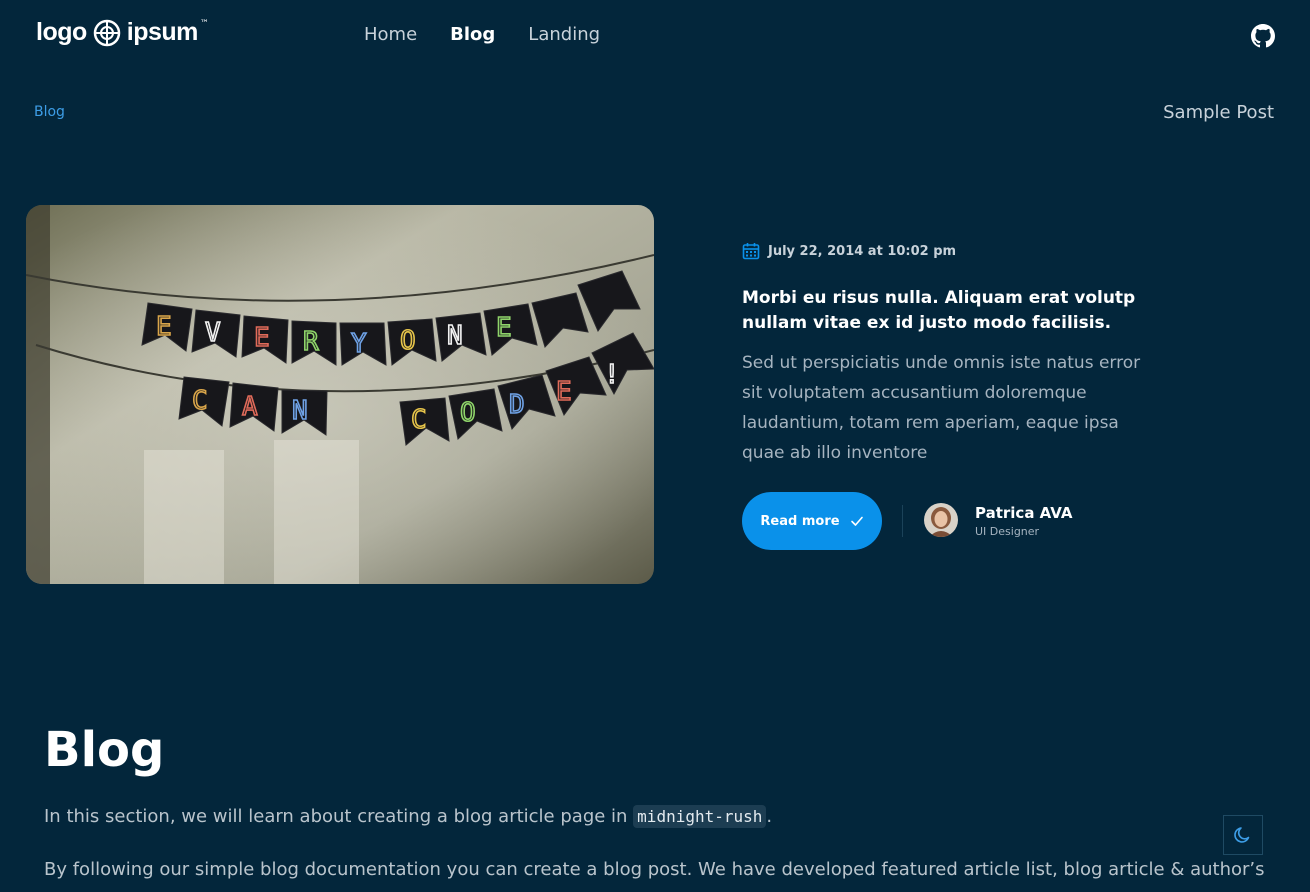  I want to click on post-date-text: July 22, 2014 at 10:02 pm, so click(862, 251).